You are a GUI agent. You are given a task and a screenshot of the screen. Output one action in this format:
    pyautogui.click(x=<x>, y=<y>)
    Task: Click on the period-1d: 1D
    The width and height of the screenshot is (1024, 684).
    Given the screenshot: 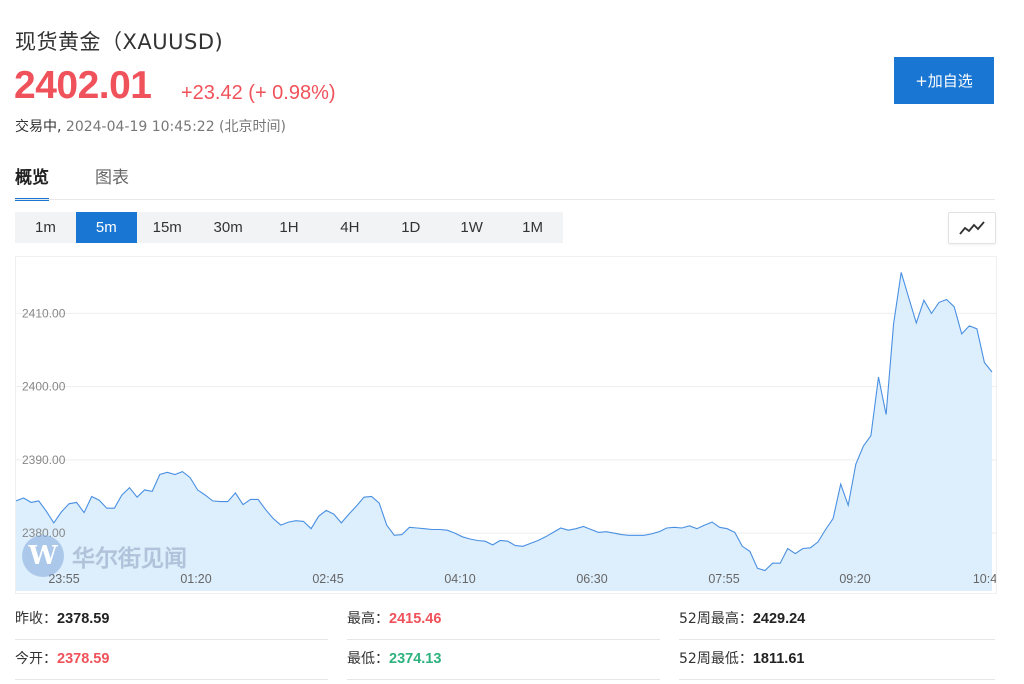 What is the action you would take?
    pyautogui.click(x=410, y=227)
    